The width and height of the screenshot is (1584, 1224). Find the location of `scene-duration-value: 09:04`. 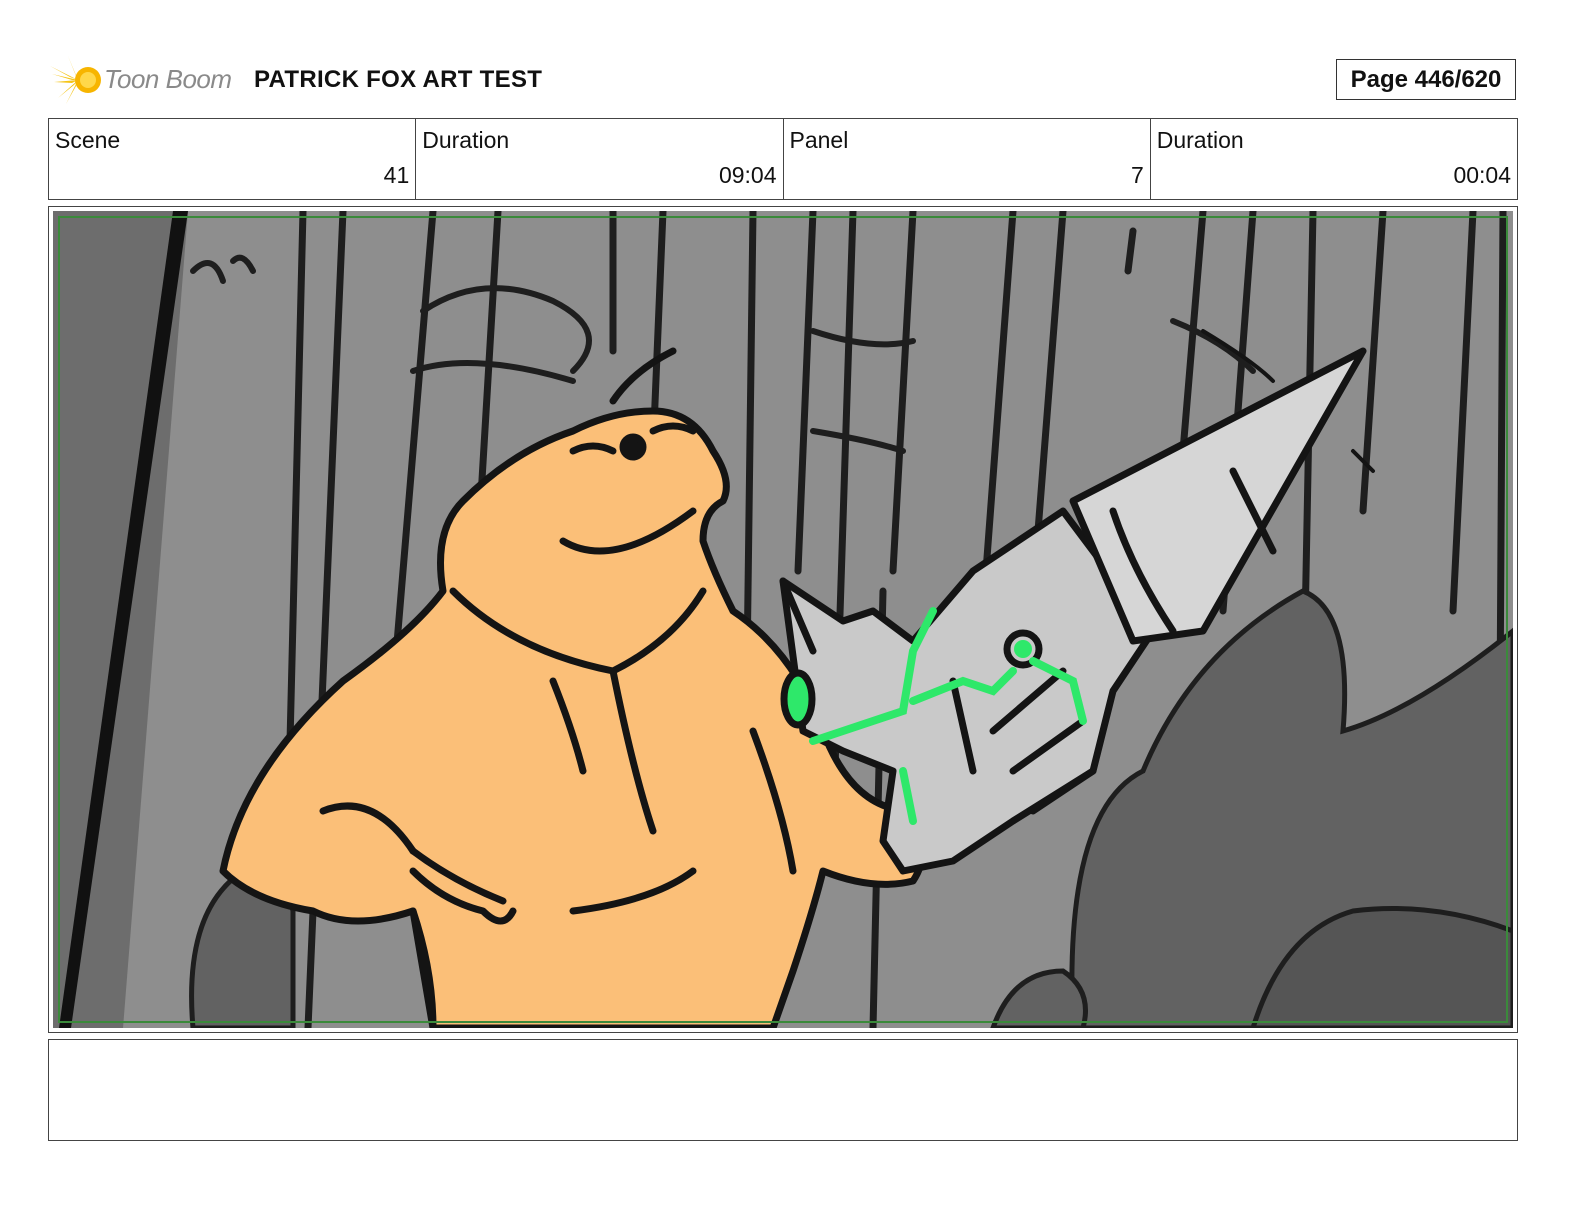

scene-duration-value: 09:04 is located at coordinates (747, 175).